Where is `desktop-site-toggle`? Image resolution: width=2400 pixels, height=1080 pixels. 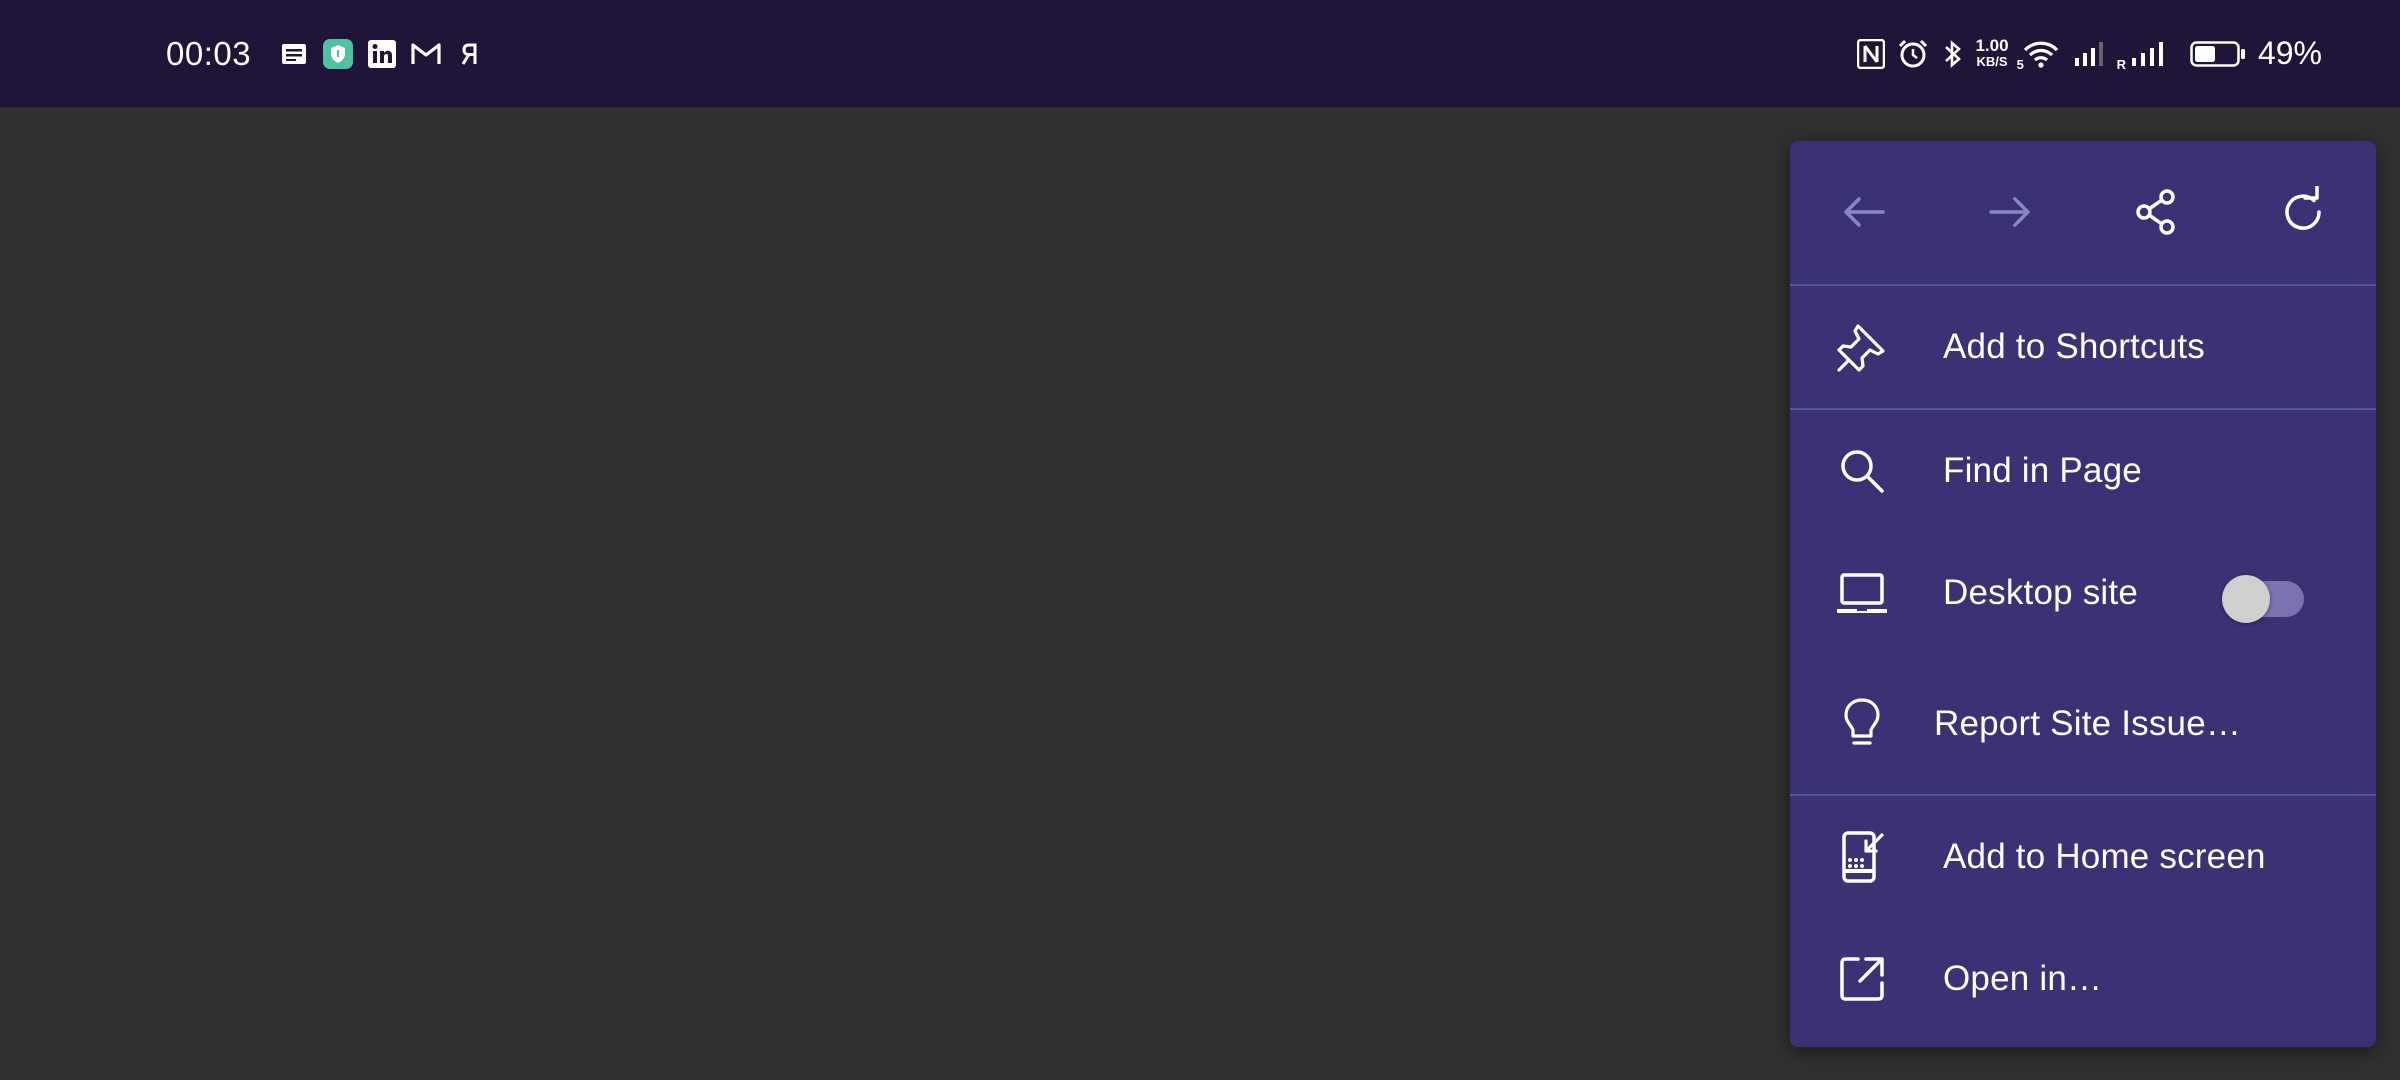
desktop-site-toggle is located at coordinates (2264, 599).